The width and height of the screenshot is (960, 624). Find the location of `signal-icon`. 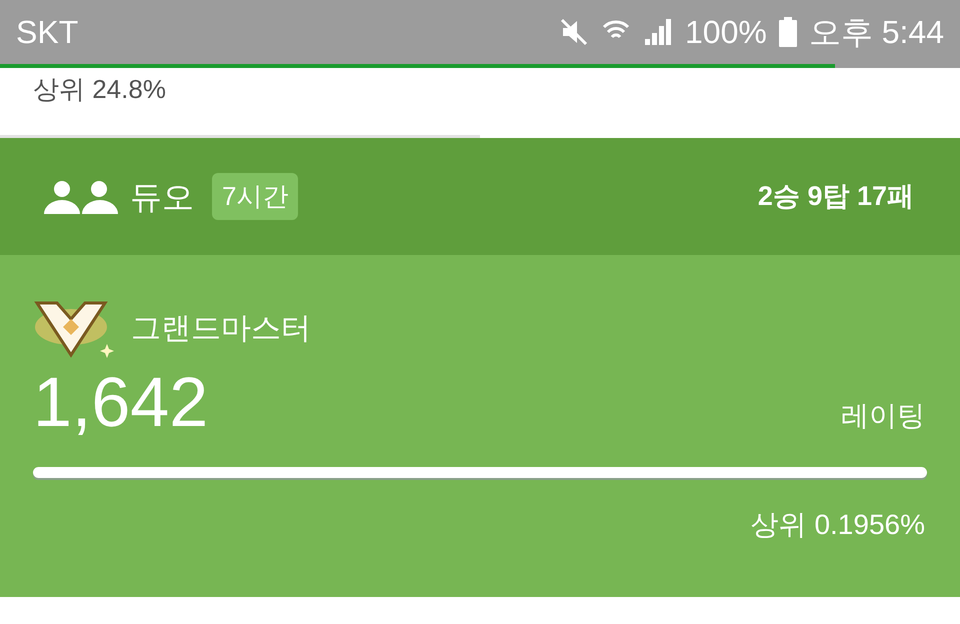

signal-icon is located at coordinates (657, 32).